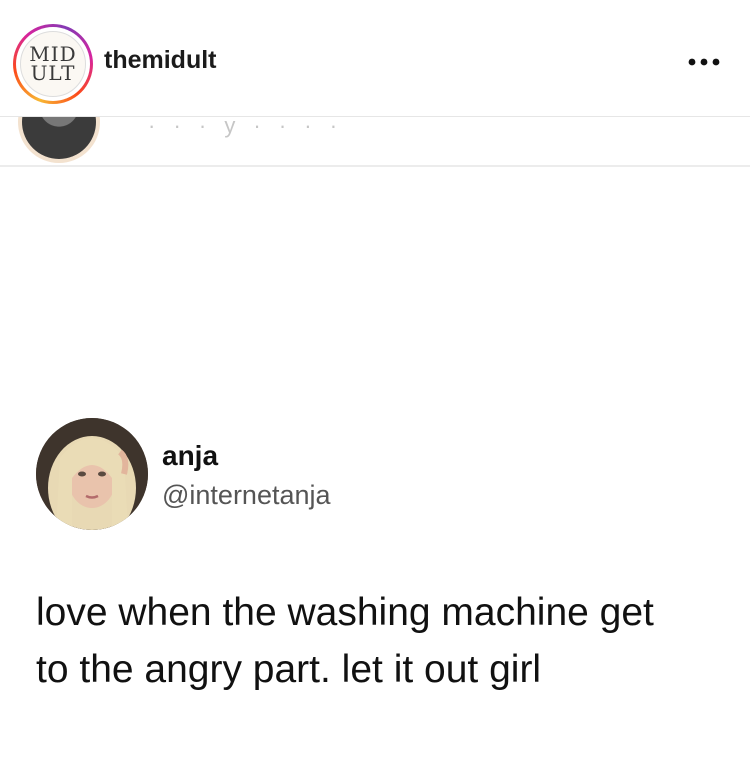  Describe the element at coordinates (53, 73) in the screenshot. I see `logo-line-2: ULT` at that location.